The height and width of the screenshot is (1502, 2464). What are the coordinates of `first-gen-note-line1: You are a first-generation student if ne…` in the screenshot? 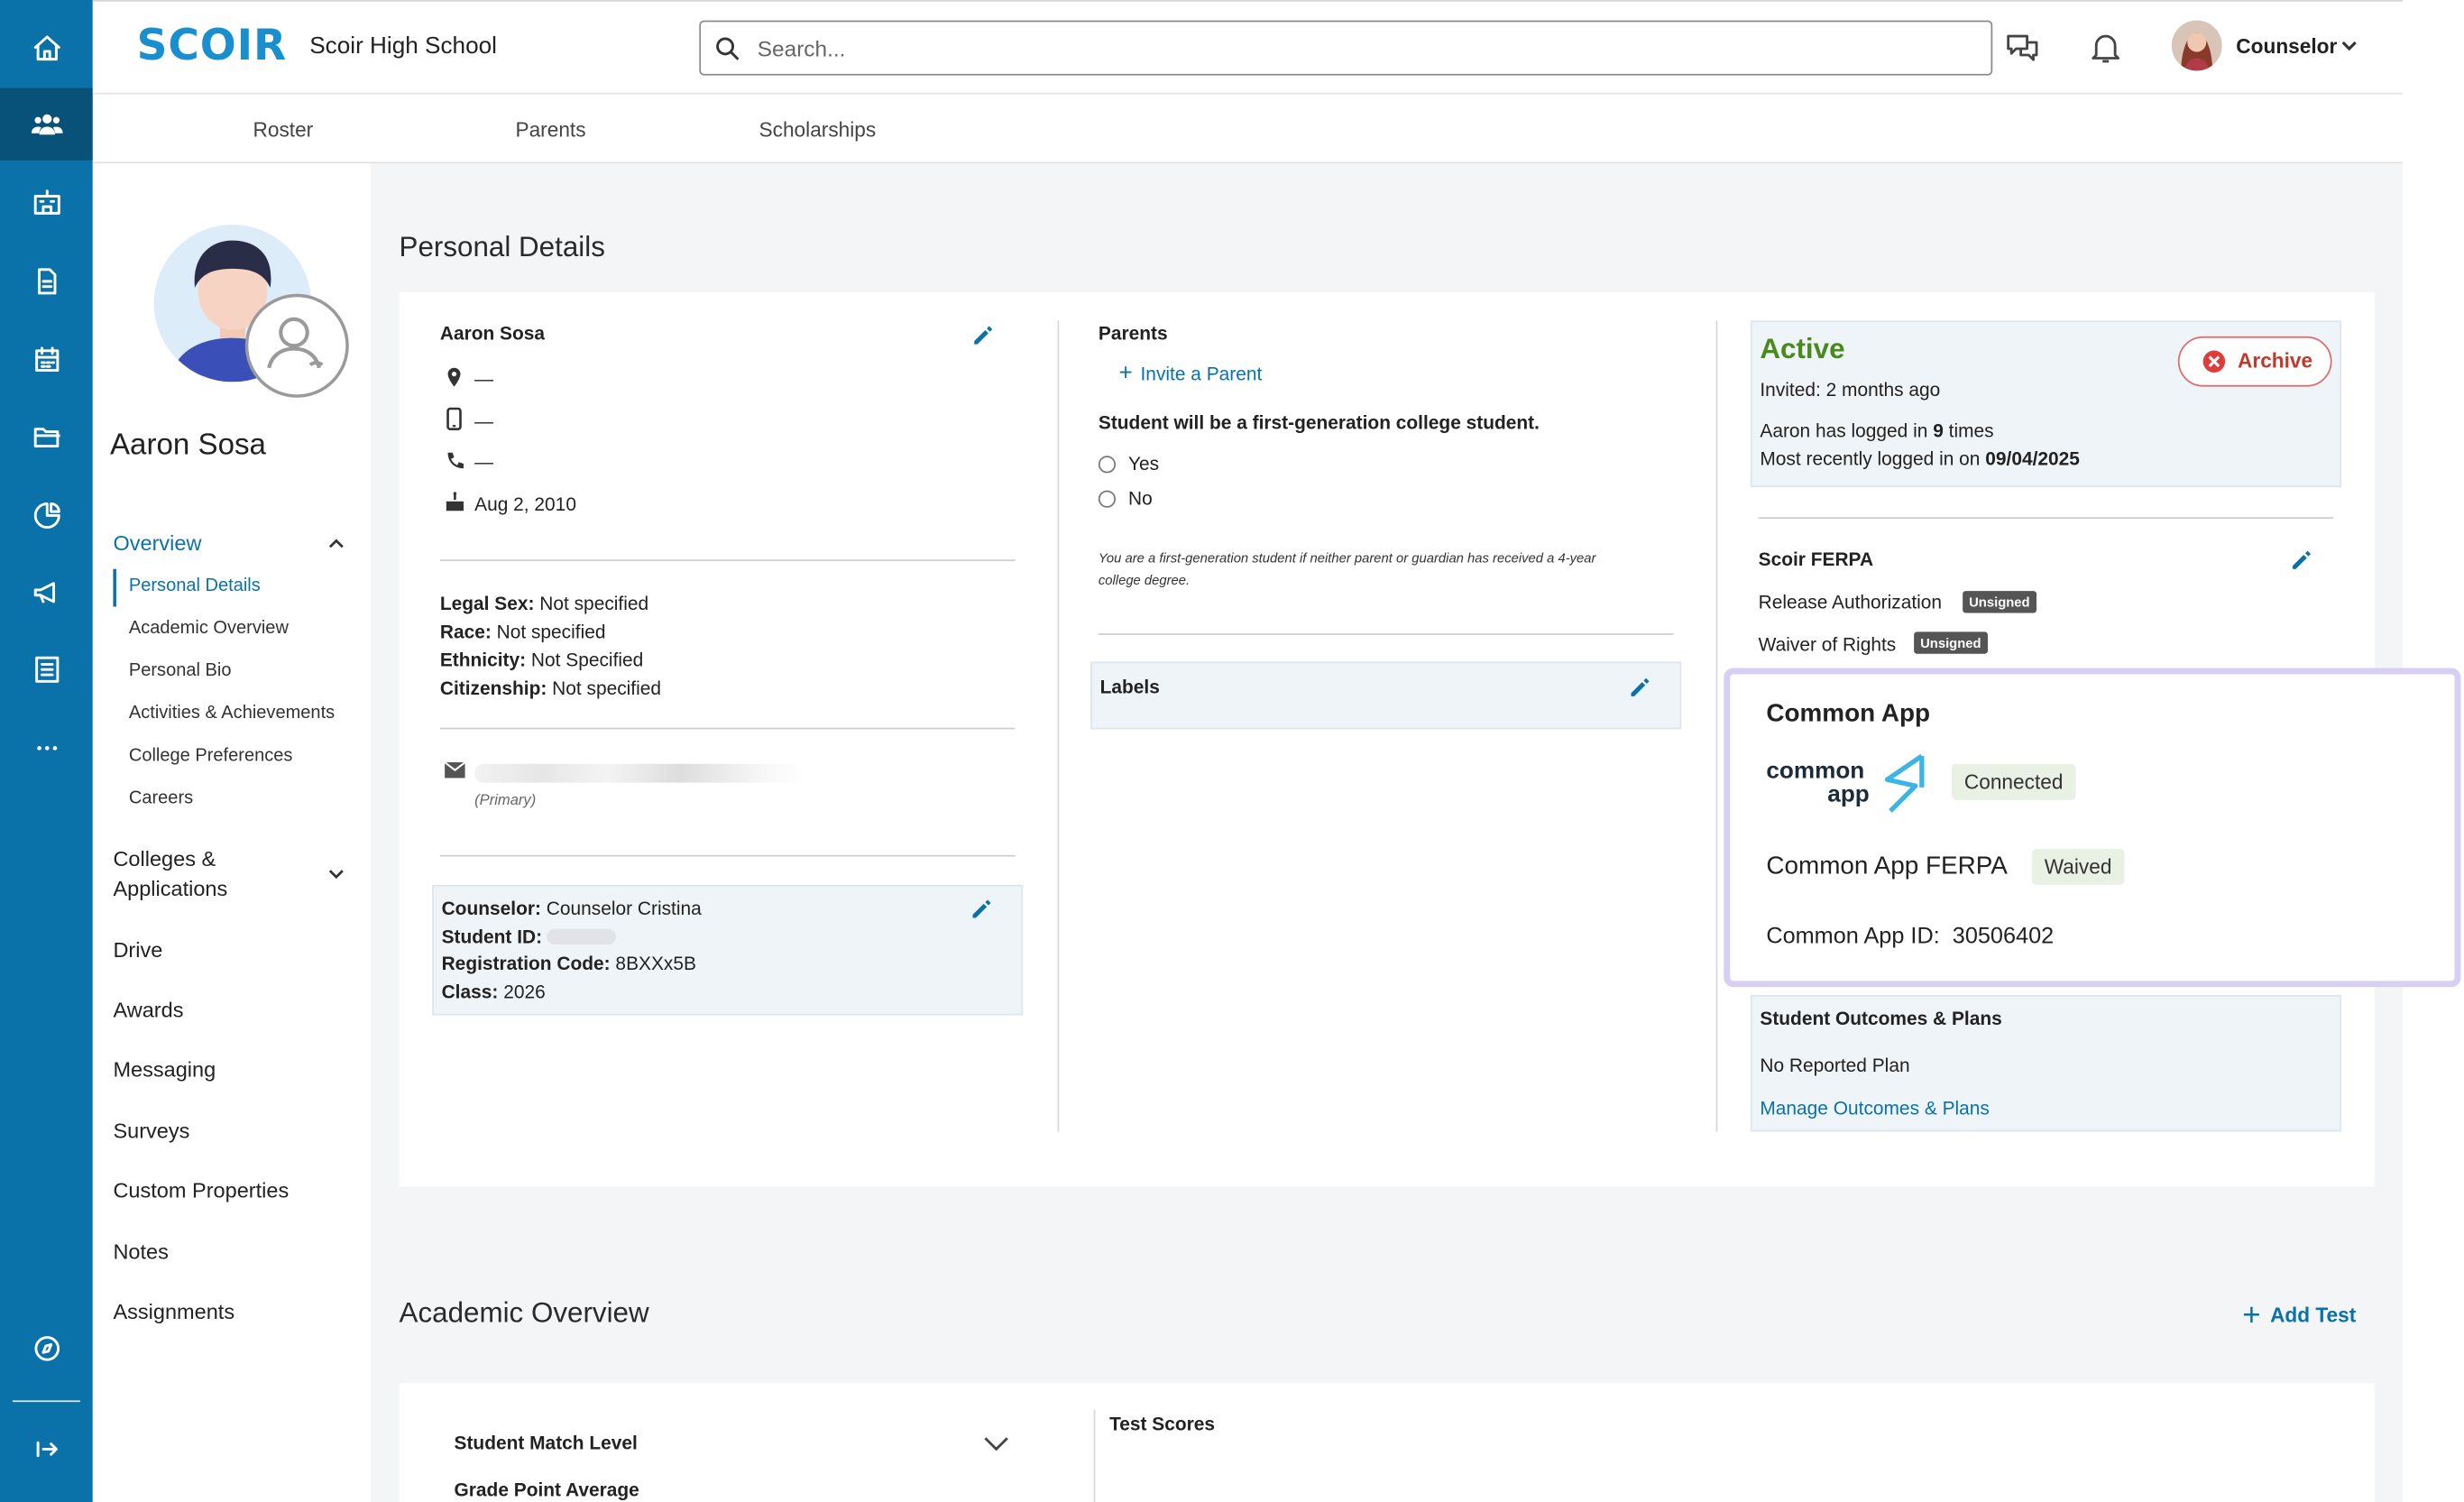 It's located at (1347, 558).